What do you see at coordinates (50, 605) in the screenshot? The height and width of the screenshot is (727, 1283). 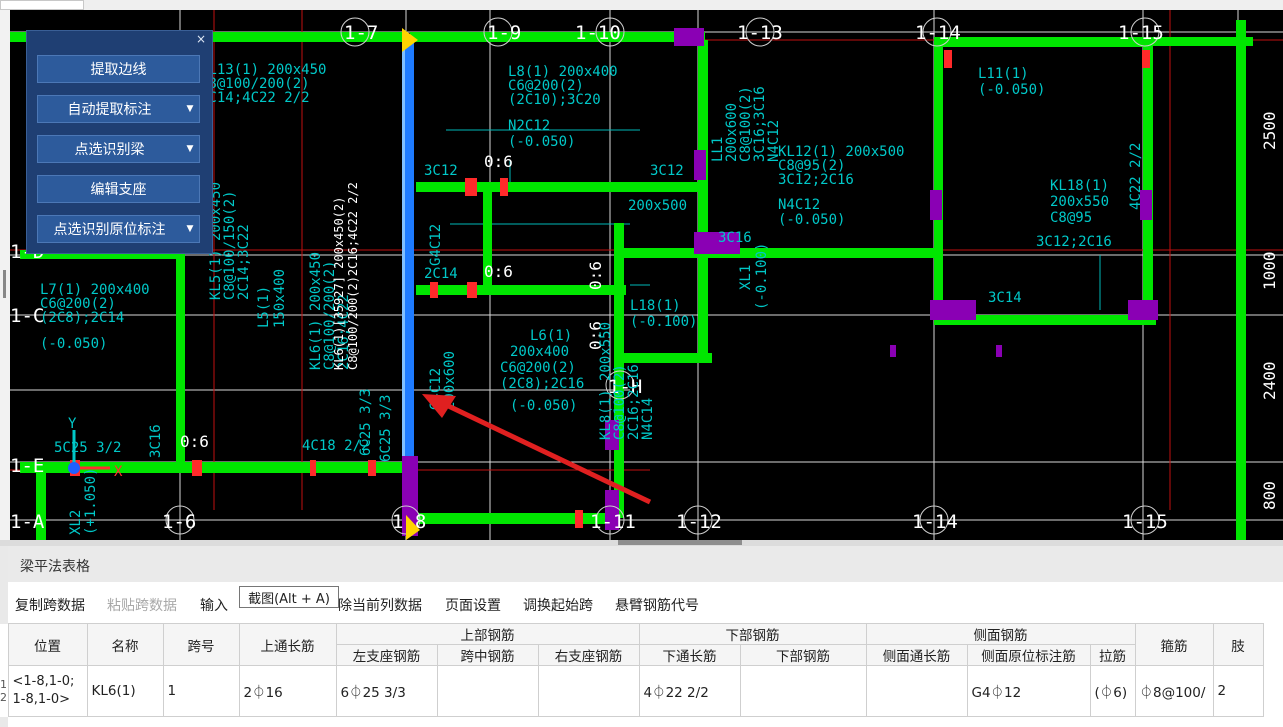 I see `copy-span-data-button: 复制跨数据` at bounding box center [50, 605].